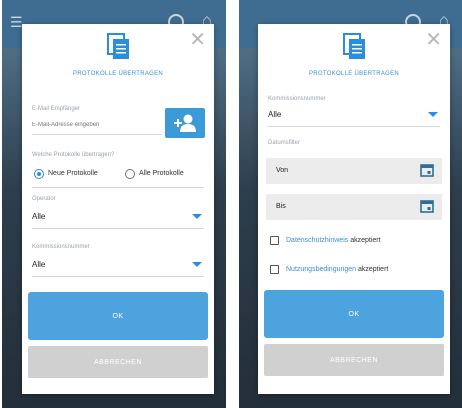 Image resolution: width=462 pixels, height=408 pixels. I want to click on date-filter-label: Datumsfilter, so click(284, 143).